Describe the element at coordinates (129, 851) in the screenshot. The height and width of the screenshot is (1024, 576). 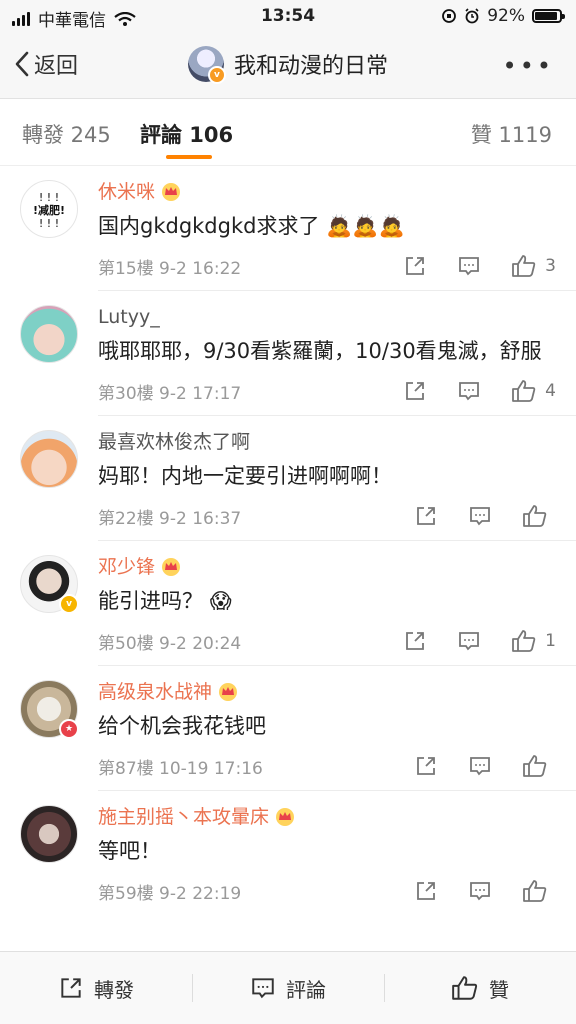
I see `comment-text: 等吧！` at that location.